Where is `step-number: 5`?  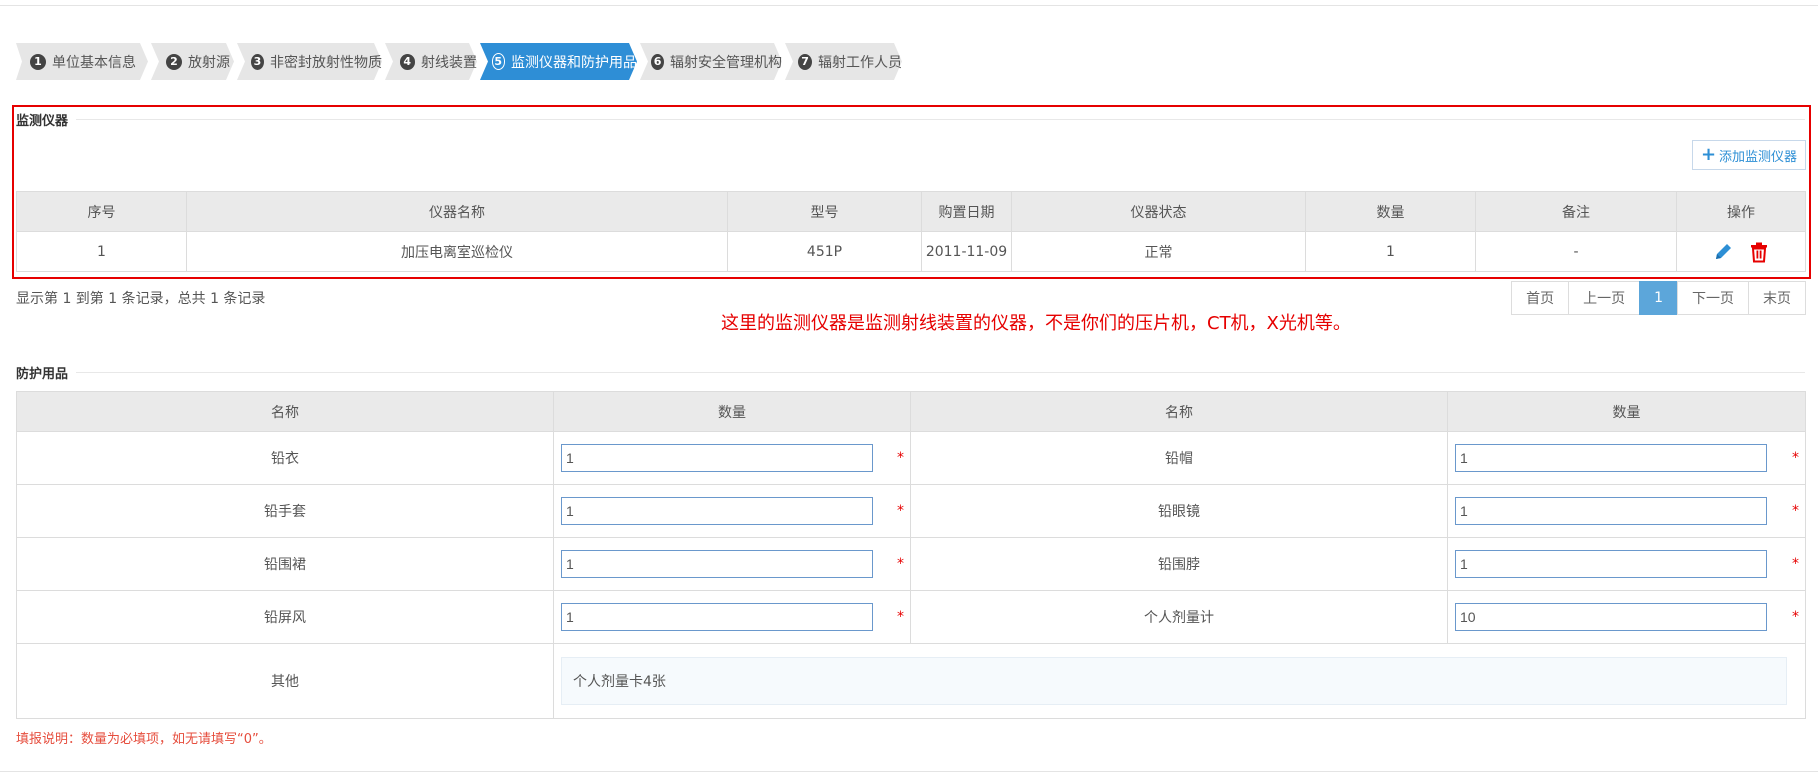 step-number: 5 is located at coordinates (498, 61).